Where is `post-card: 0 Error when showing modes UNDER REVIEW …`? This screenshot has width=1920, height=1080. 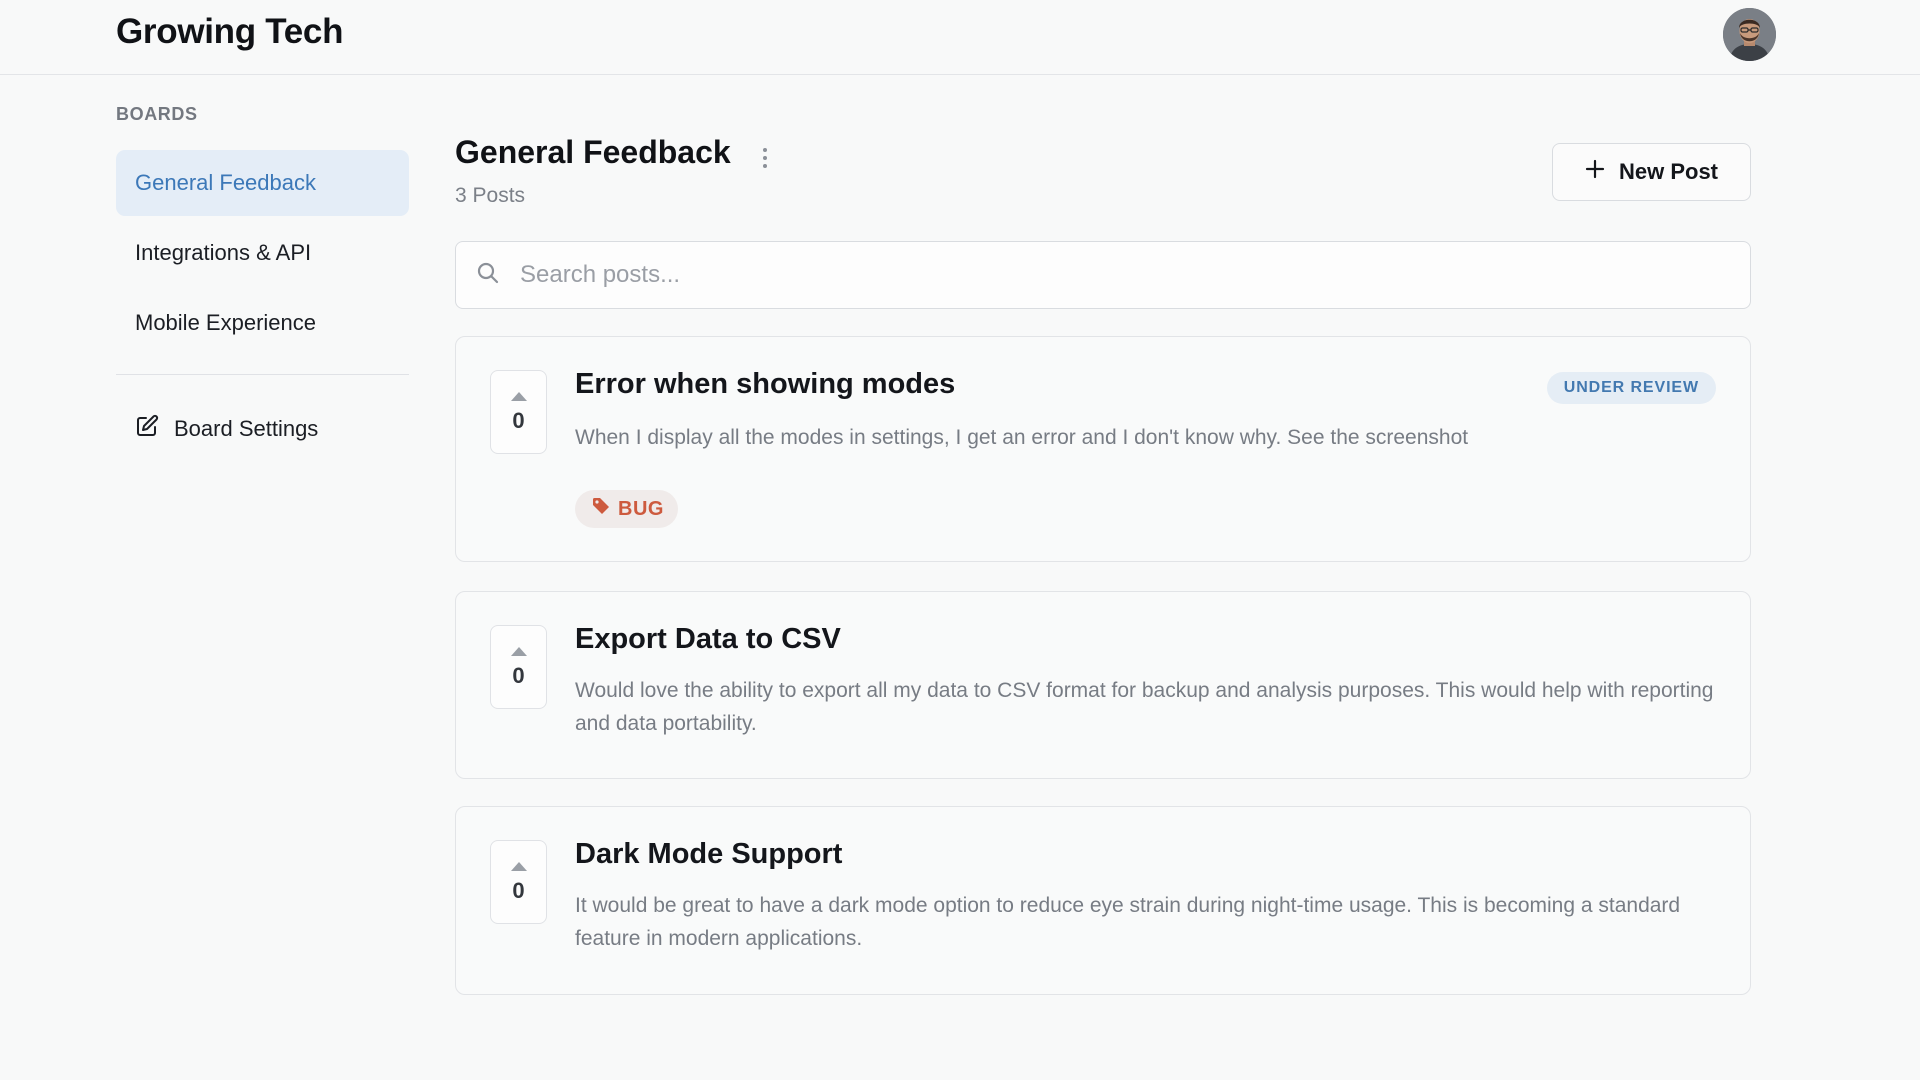
post-card: 0 Error when showing modes UNDER REVIEW … is located at coordinates (1103, 449).